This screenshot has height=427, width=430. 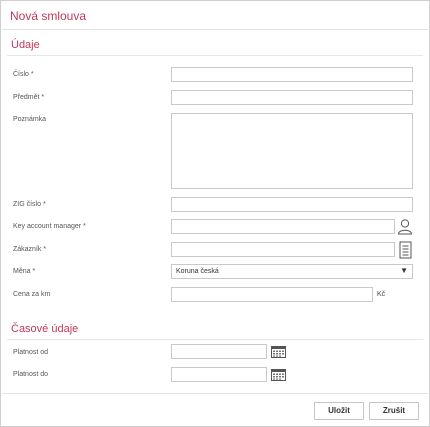 What do you see at coordinates (292, 204) in the screenshot?
I see `zig-input` at bounding box center [292, 204].